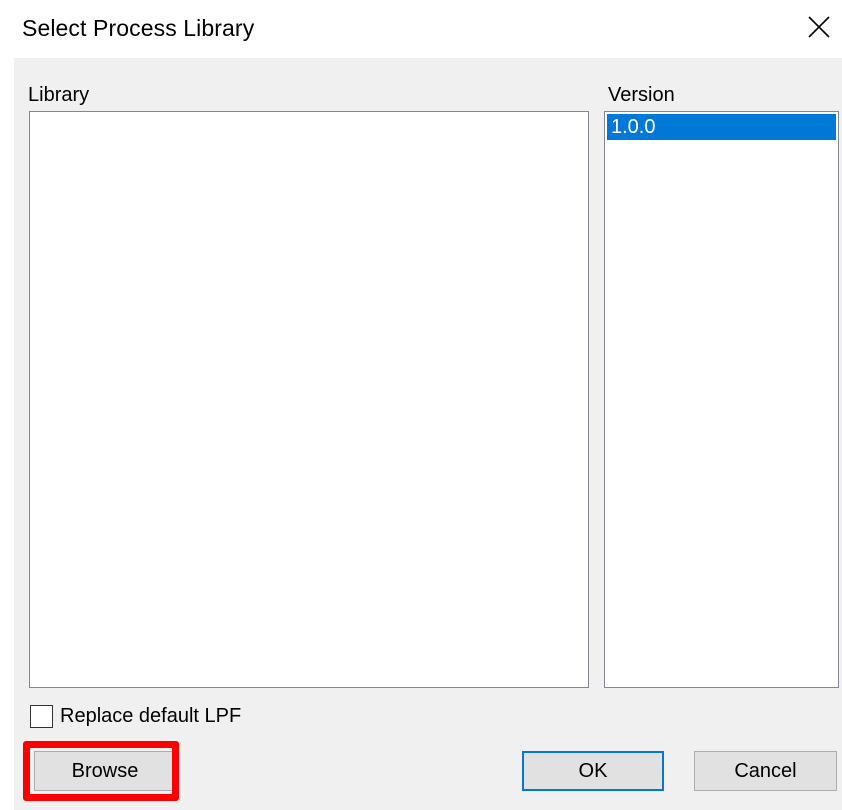 The image size is (842, 810). I want to click on close-button, so click(819, 27).